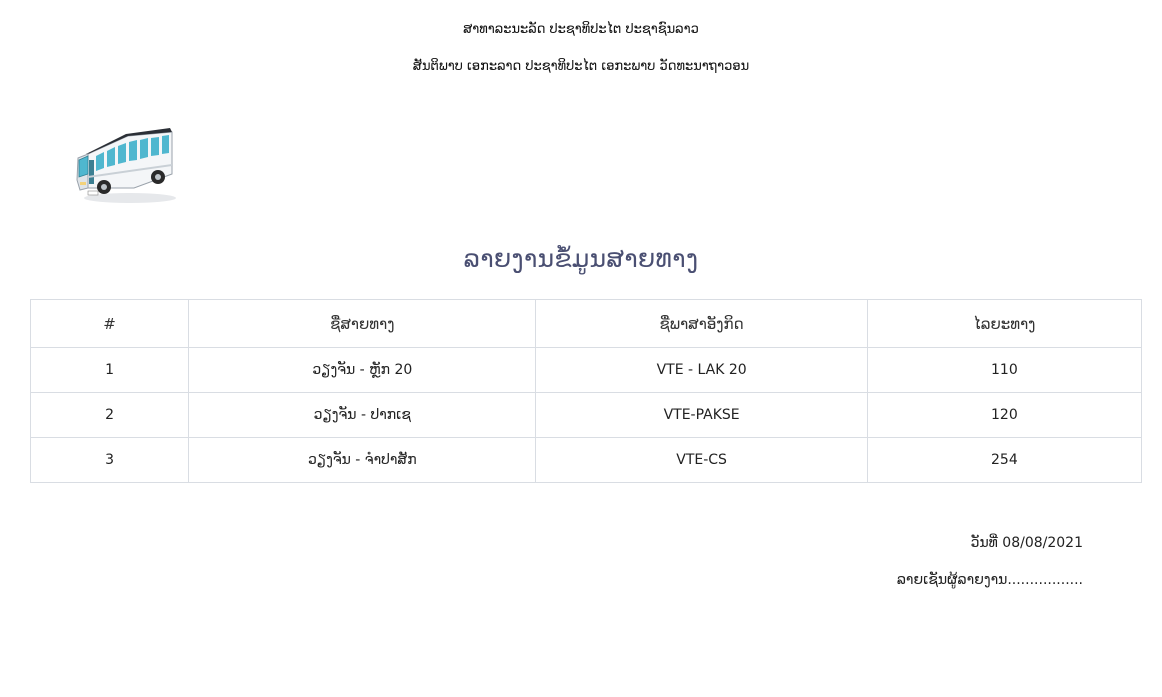 This screenshot has height=697, width=1162. What do you see at coordinates (581, 258) in the screenshot?
I see `report-title: ລາຍງານຂໍ້ມູນສາຍທາງ` at bounding box center [581, 258].